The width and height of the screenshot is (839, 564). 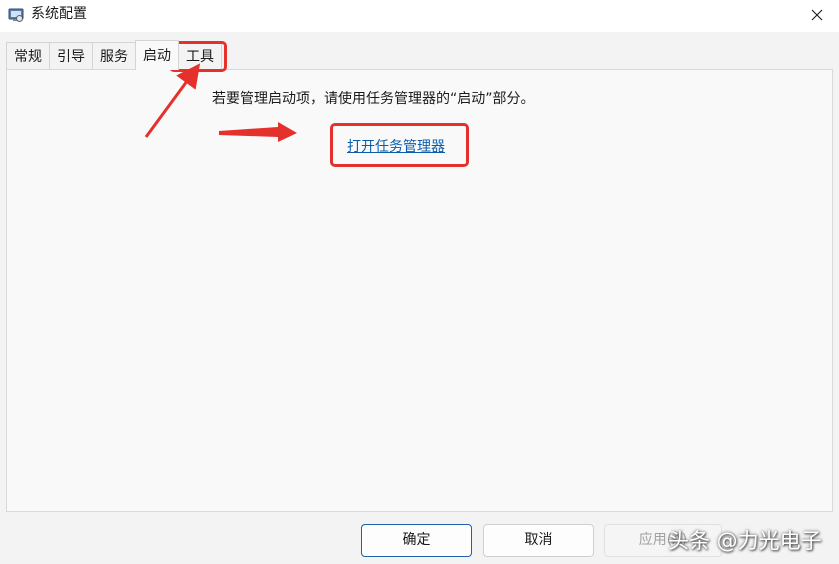 I want to click on tab-services: 服务, so click(x=114, y=56).